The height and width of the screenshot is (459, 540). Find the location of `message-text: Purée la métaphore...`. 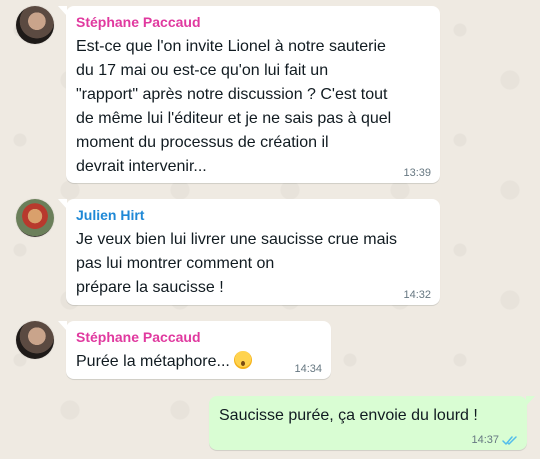

message-text: Purée la métaphore... is located at coordinates (153, 361).